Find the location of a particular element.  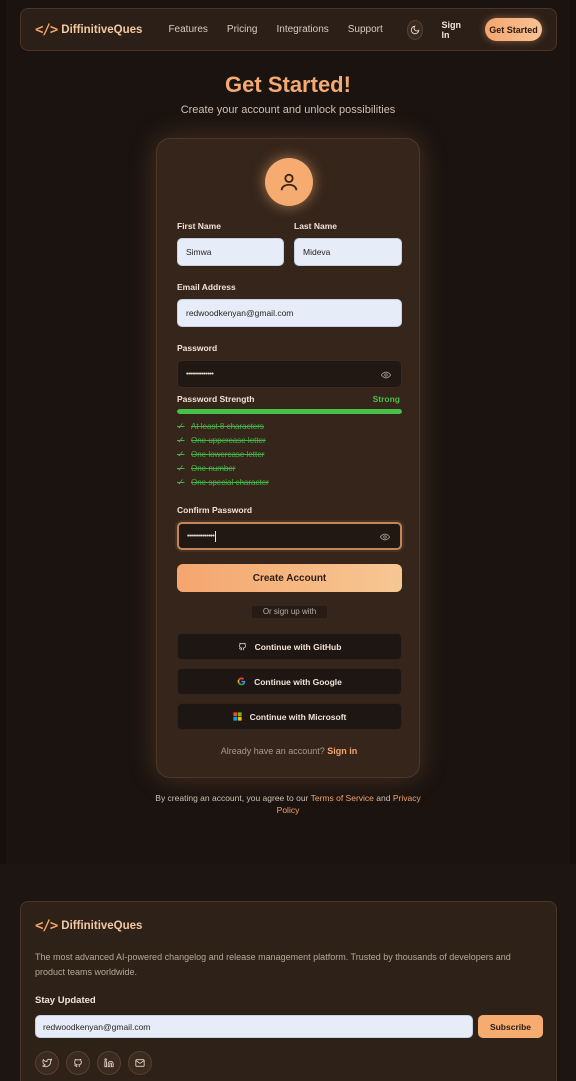

email-field: redwoodkenyan@gmail.com is located at coordinates (289, 313).